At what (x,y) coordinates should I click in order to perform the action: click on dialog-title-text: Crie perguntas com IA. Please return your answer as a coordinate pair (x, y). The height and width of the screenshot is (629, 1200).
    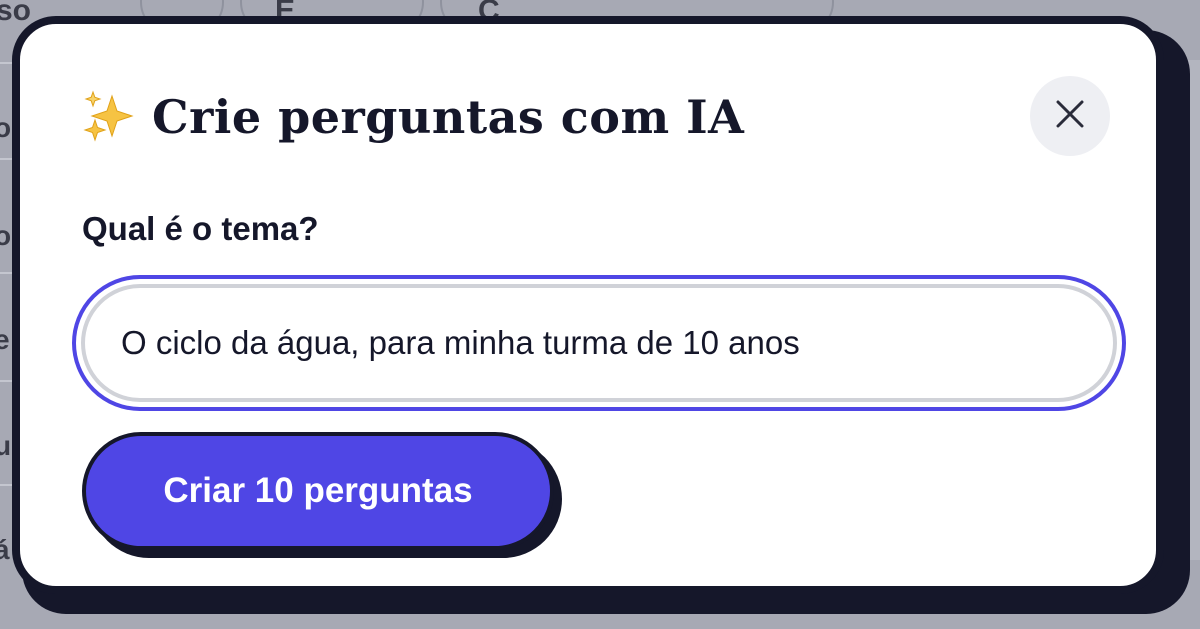
    Looking at the image, I should click on (448, 117).